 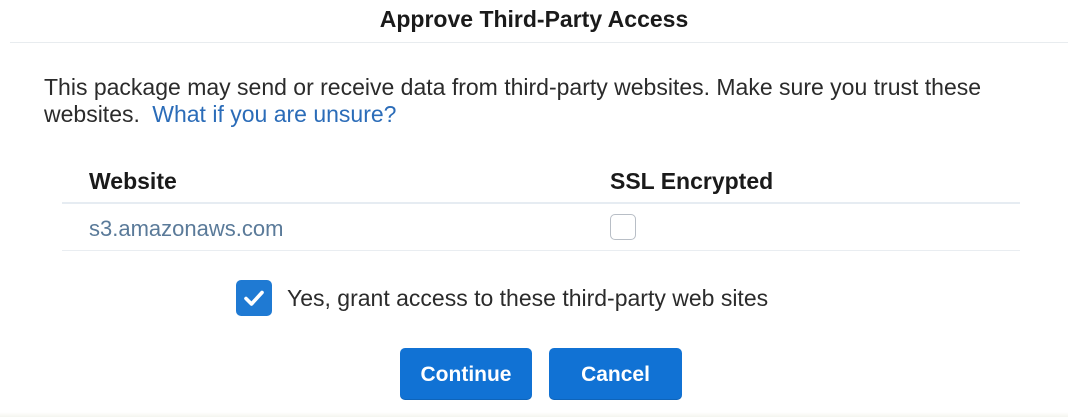 I want to click on grant-access-checkbox, so click(x=254, y=298).